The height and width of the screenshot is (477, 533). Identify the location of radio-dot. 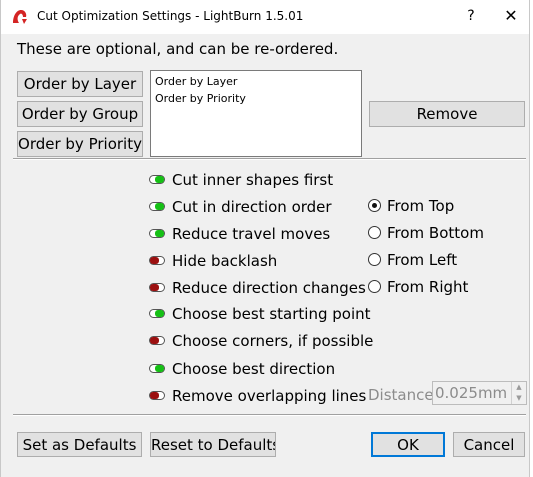
(374, 205).